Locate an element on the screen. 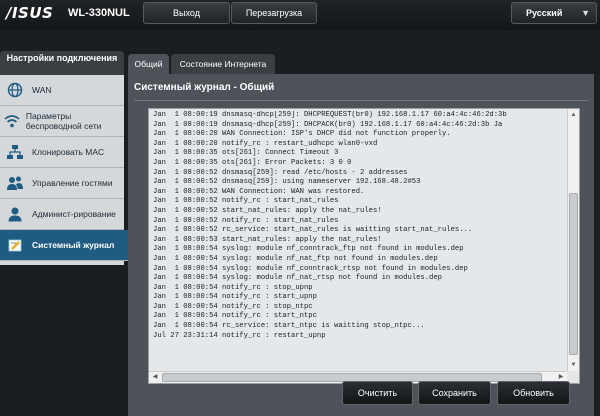 The image size is (600, 416). sidebar-item-label: Параметры беспроводной сети is located at coordinates (63, 121).